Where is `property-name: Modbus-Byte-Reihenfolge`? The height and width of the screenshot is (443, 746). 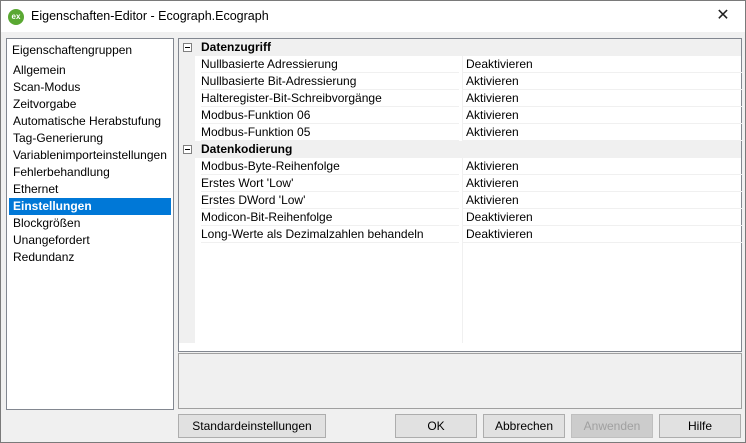
property-name: Modbus-Byte-Reihenfolge is located at coordinates (330, 166).